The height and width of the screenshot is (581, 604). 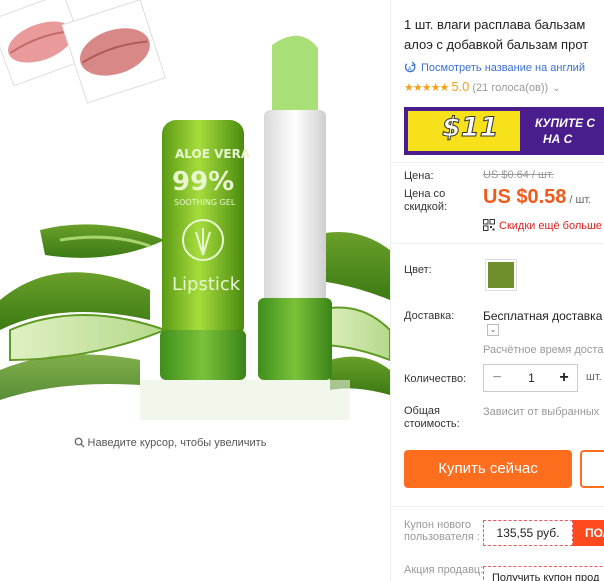 What do you see at coordinates (489, 225) in the screenshot?
I see `qr-code-icon` at bounding box center [489, 225].